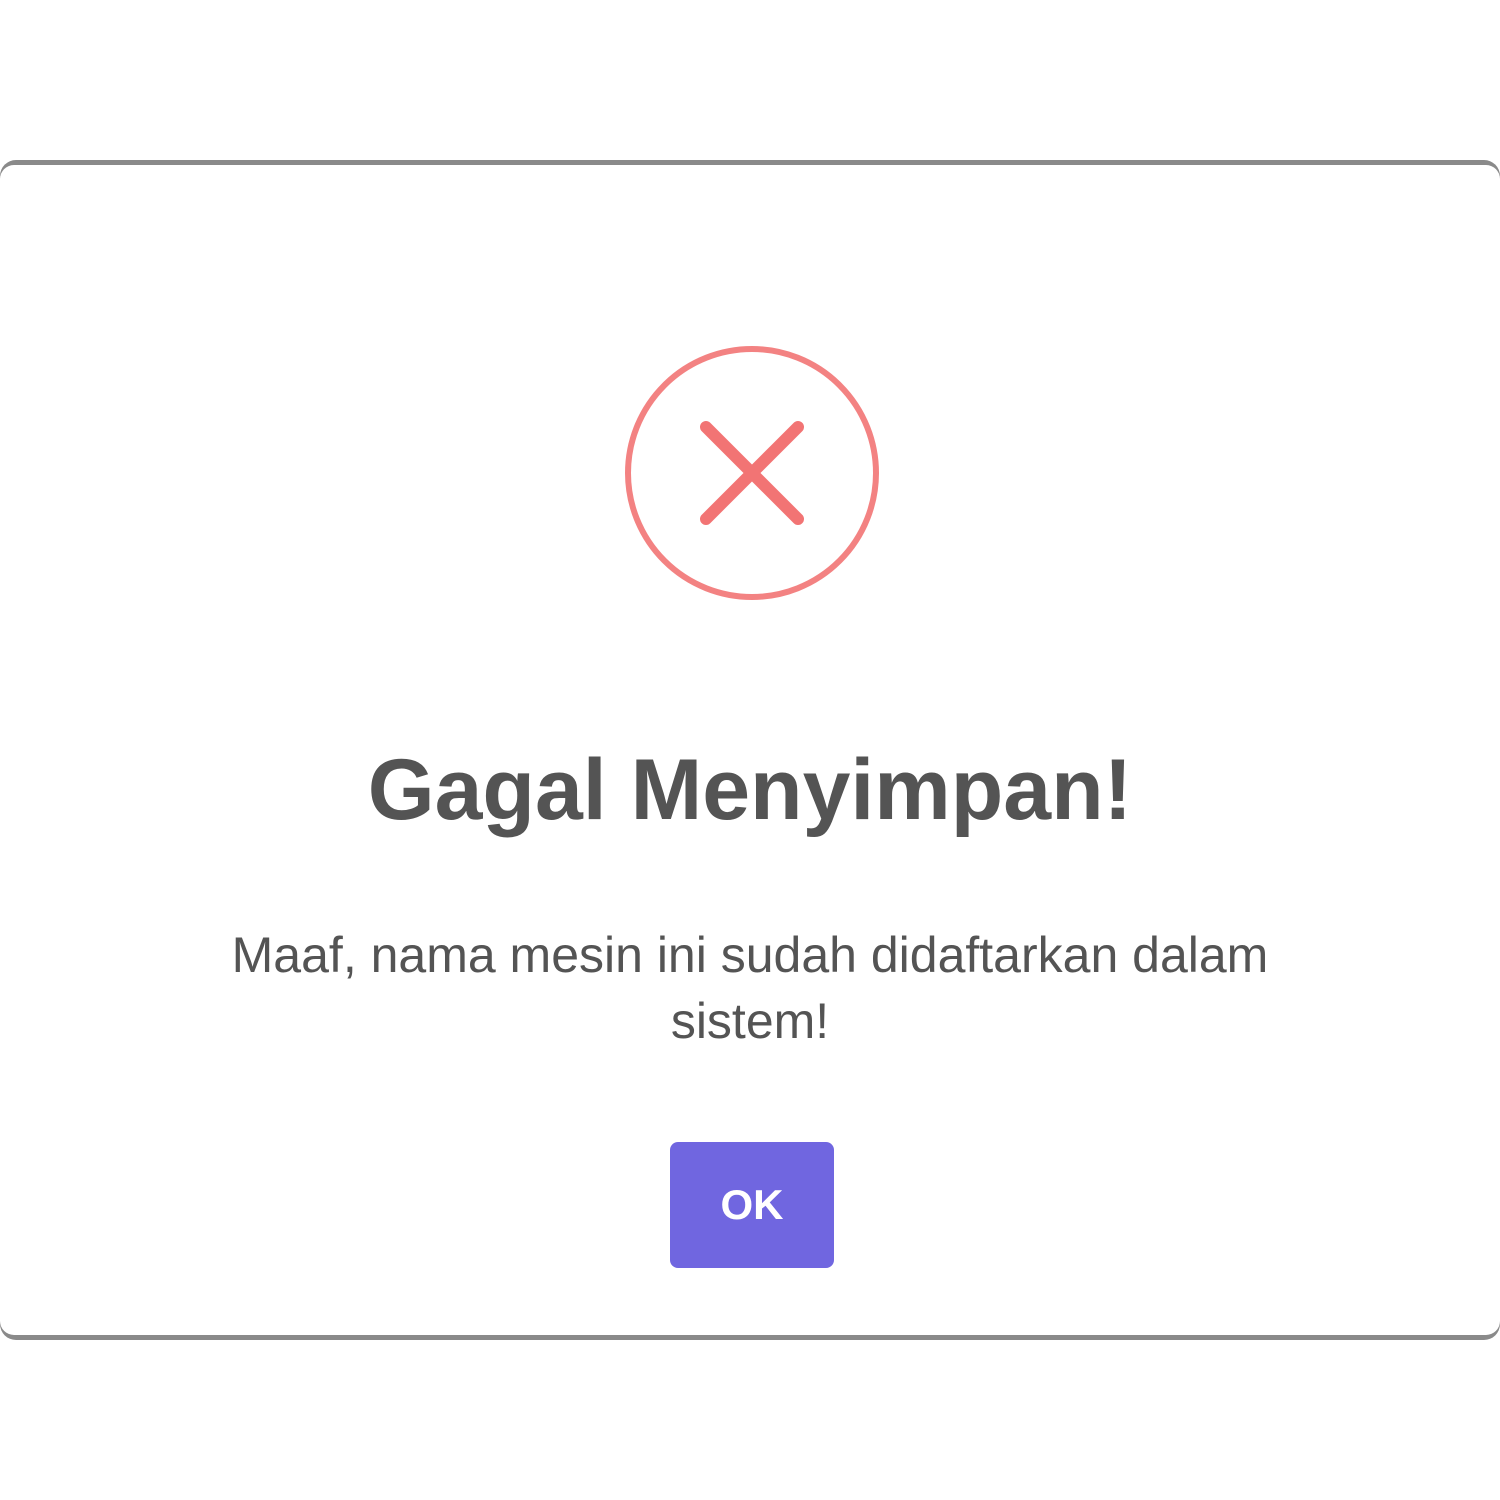 Image resolution: width=1500 pixels, height=1500 pixels. I want to click on dialog-title: Gagal Menyimpan!, so click(750, 790).